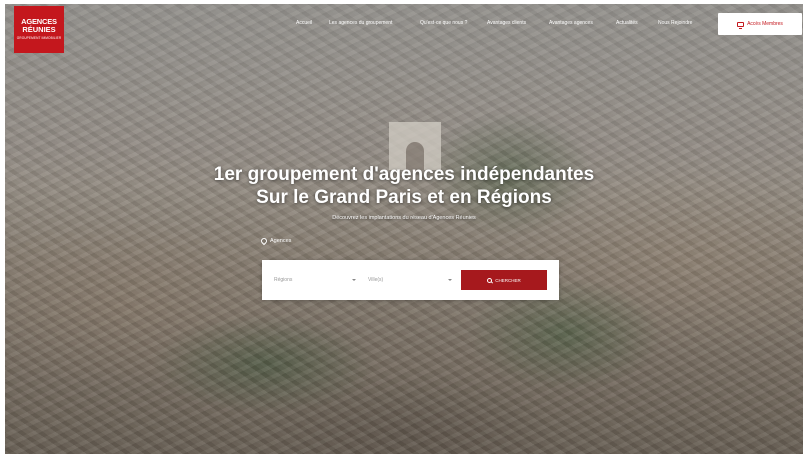 Image resolution: width=808 pixels, height=458 pixels. What do you see at coordinates (376, 280) in the screenshot?
I see `city-select-placeholder: Ville(s)` at bounding box center [376, 280].